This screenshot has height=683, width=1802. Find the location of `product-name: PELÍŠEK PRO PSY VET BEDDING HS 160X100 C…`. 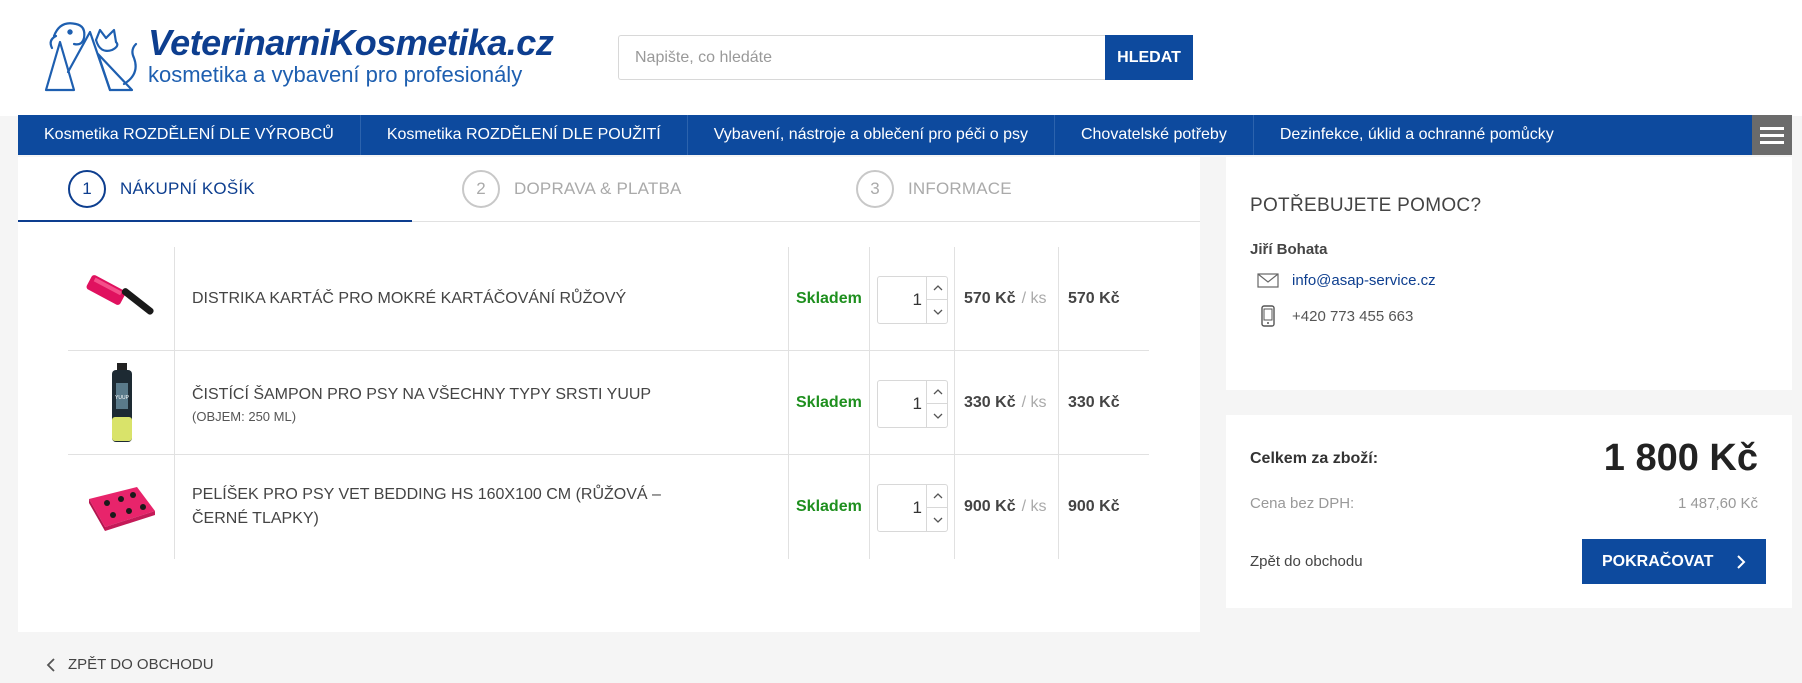

product-name: PELÍŠEK PRO PSY VET BEDDING HS 160X100 C… is located at coordinates (452, 507).